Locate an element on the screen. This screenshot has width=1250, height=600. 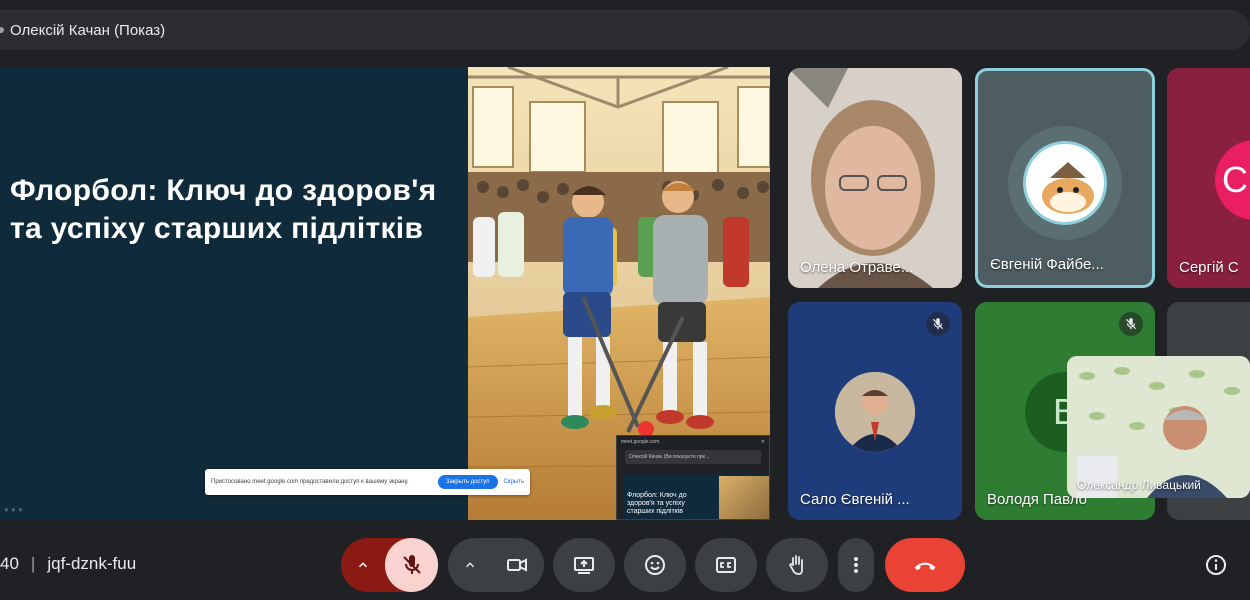
captions-button is located at coordinates (726, 565).